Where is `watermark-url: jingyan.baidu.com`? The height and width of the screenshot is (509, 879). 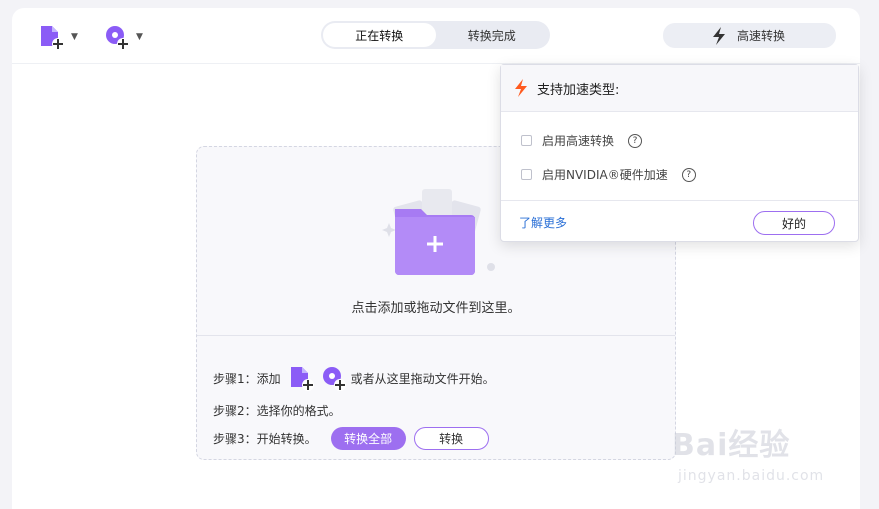 watermark-url: jingyan.baidu.com is located at coordinates (751, 476).